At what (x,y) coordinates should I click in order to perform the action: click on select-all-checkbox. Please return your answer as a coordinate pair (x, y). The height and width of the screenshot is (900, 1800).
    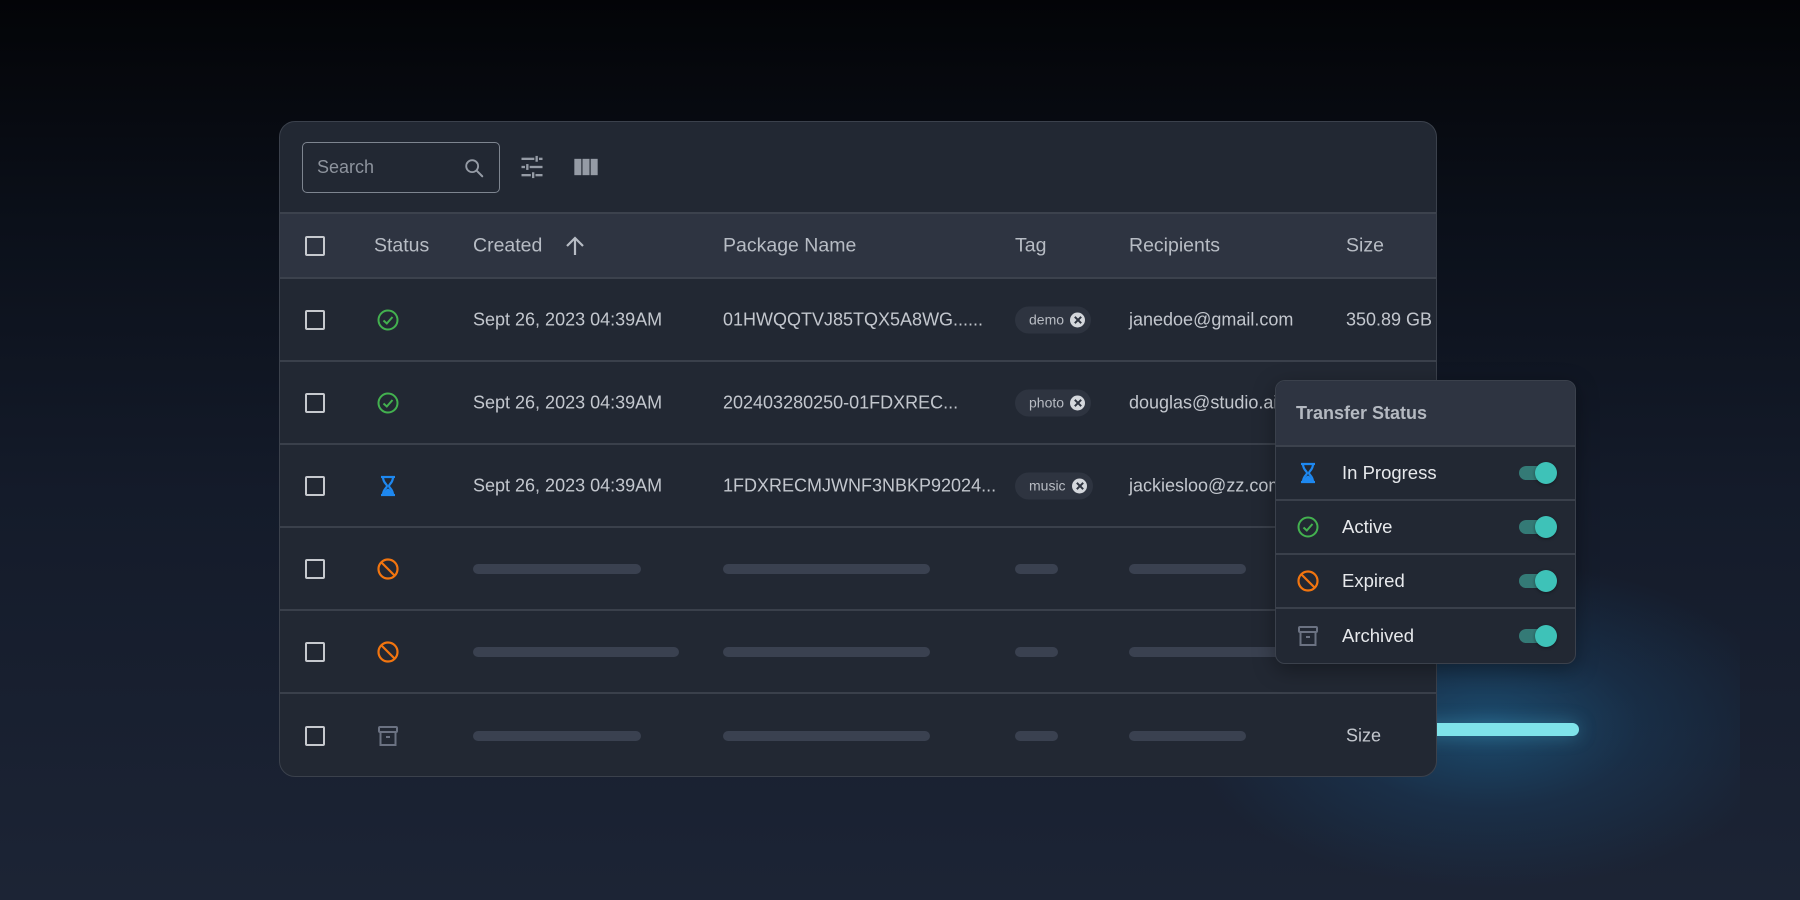
    Looking at the image, I should click on (315, 245).